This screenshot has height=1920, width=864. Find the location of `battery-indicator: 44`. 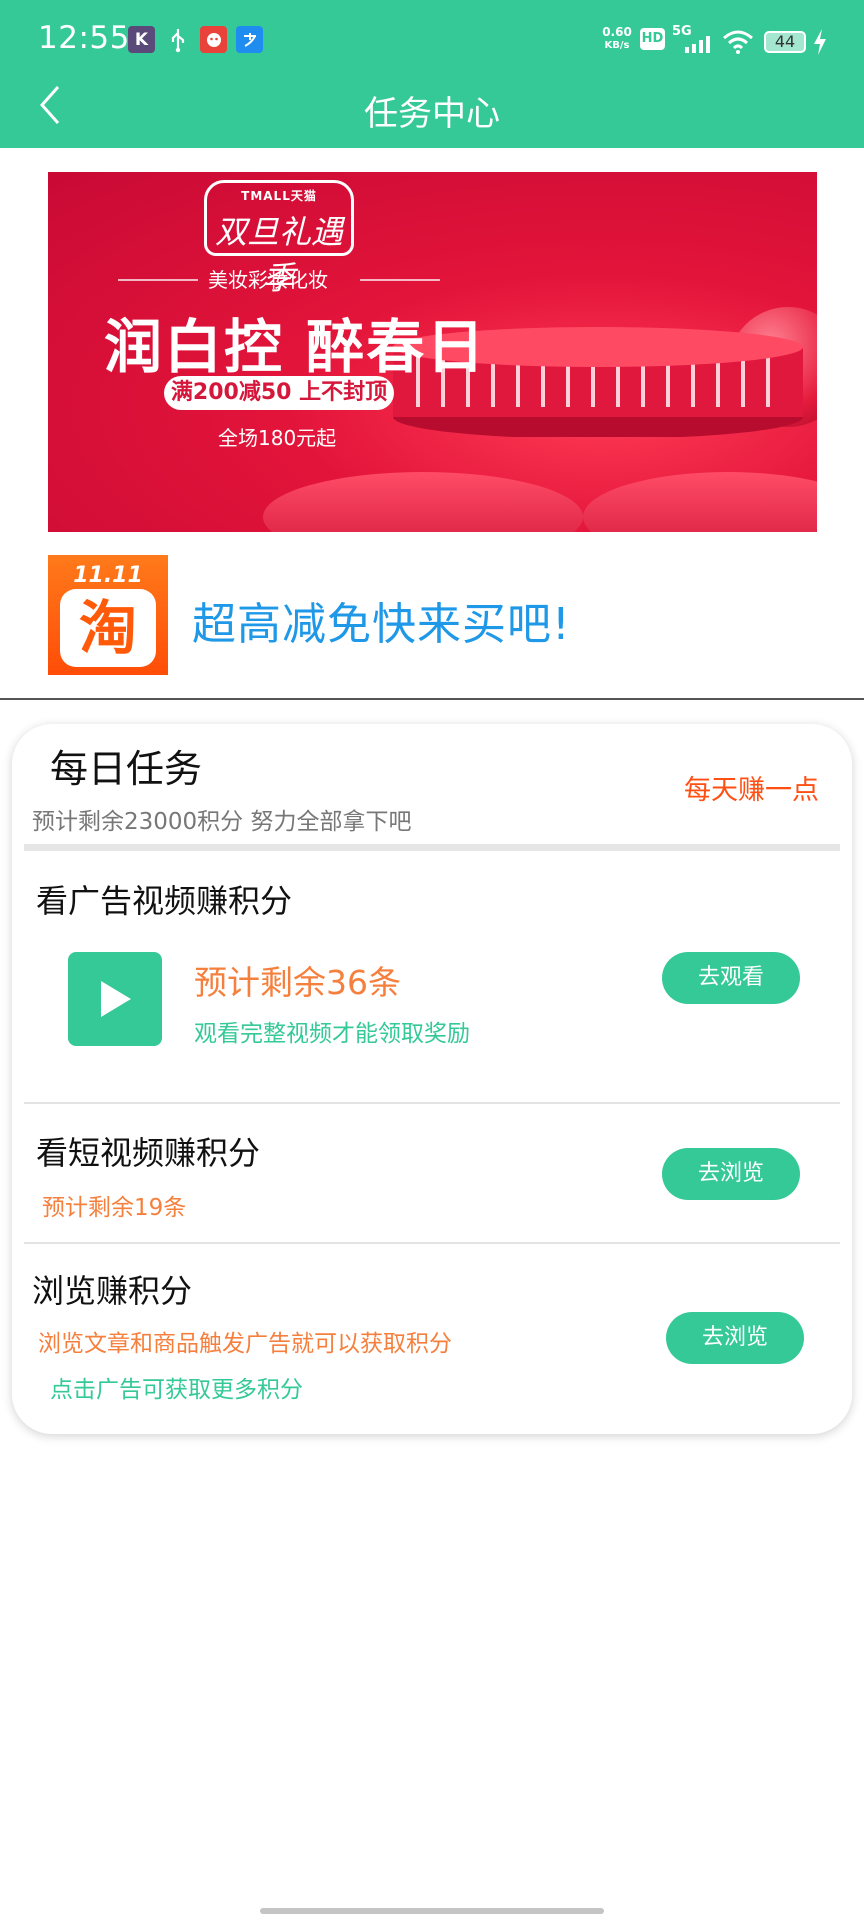

battery-indicator: 44 is located at coordinates (785, 42).